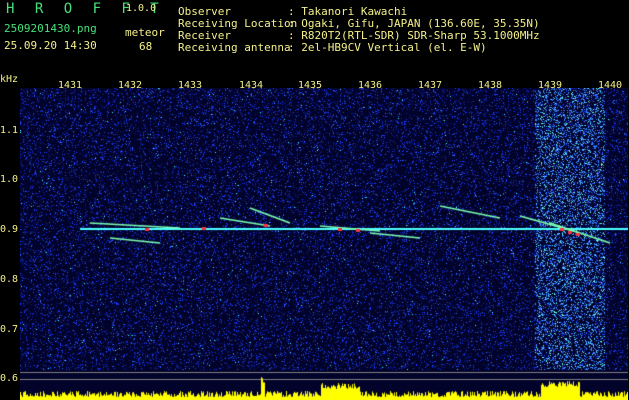  I want to click on y-tick-0.9: 0.9, so click(9, 229).